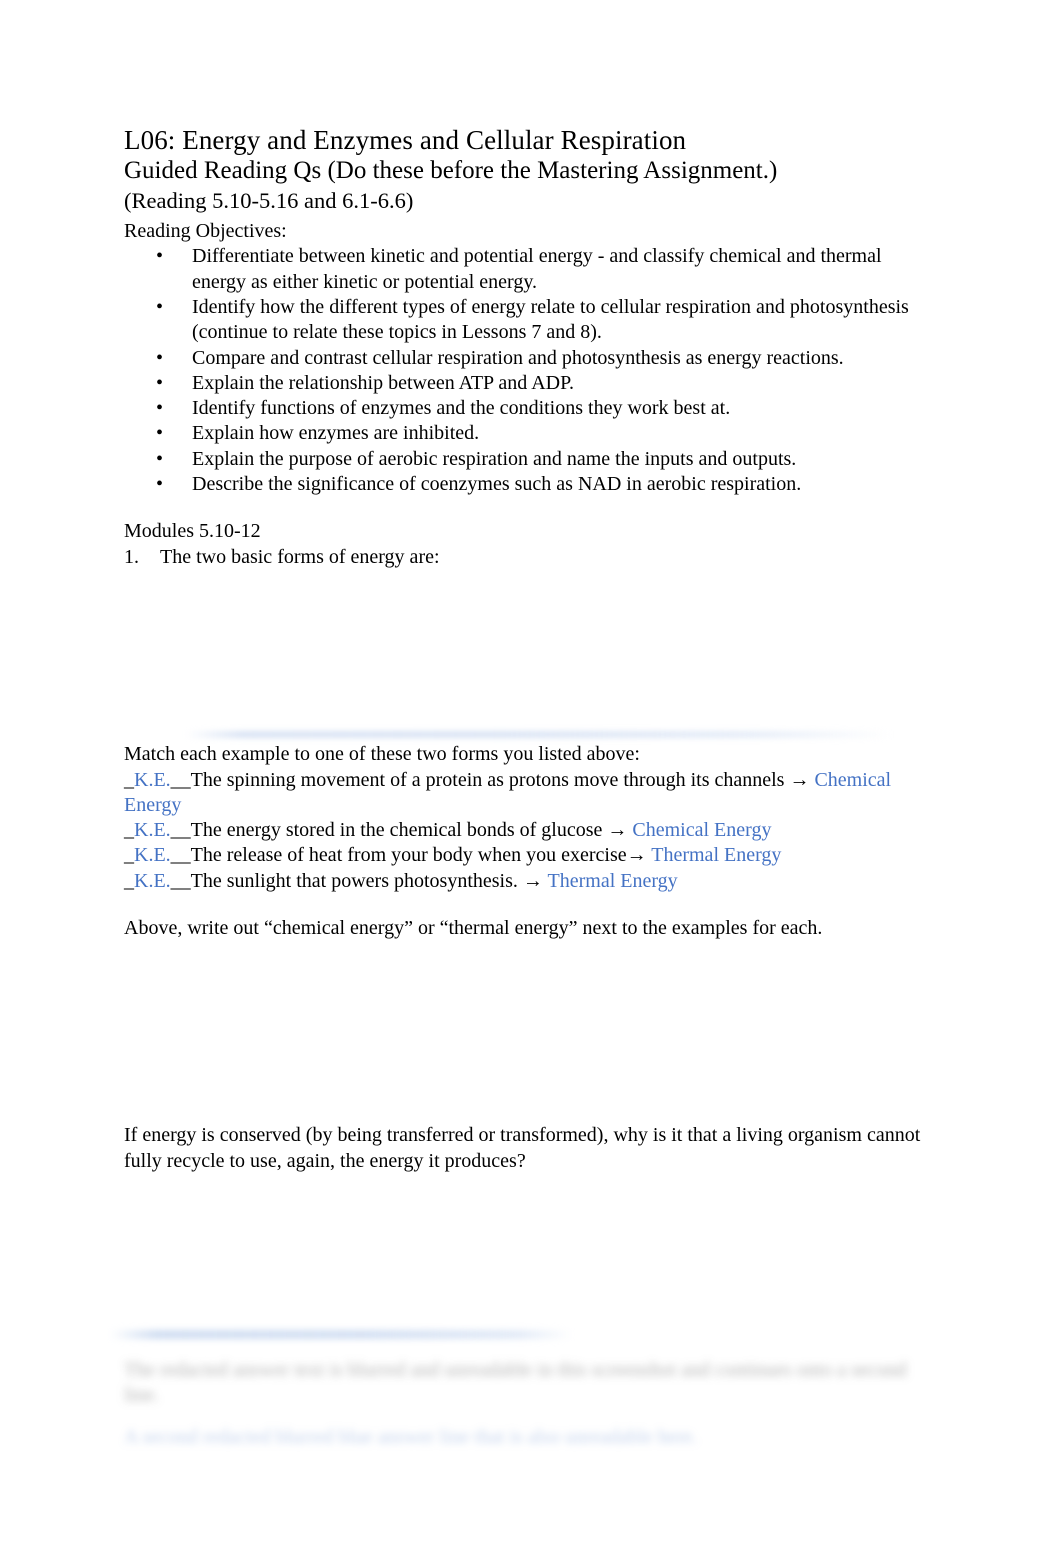 This screenshot has height=1561, width=1062. What do you see at coordinates (269, 200) in the screenshot?
I see `reading-range: (Reading 5.10-5.16 and 6.1-6.6)` at bounding box center [269, 200].